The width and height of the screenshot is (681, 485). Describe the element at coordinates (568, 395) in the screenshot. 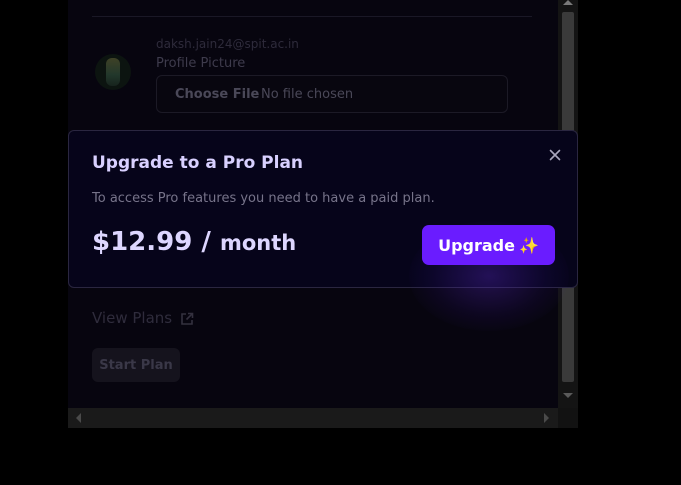

I see `scroll-down-arrow-icon` at that location.